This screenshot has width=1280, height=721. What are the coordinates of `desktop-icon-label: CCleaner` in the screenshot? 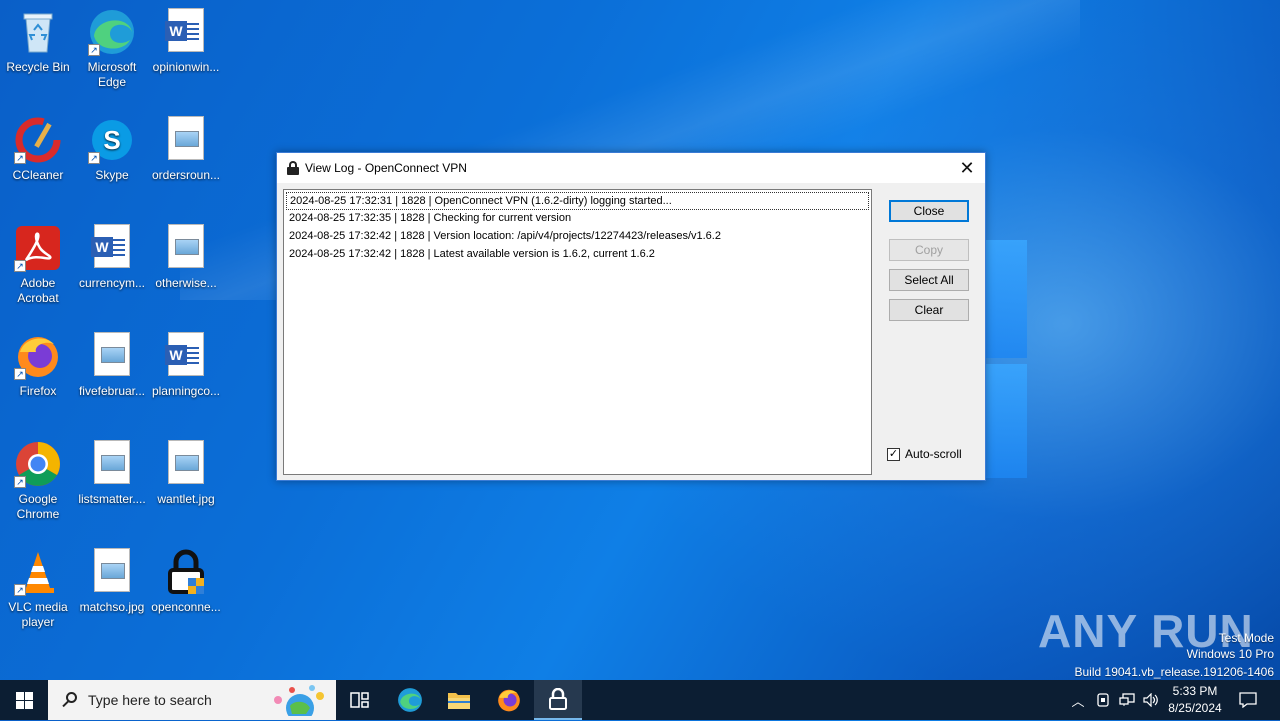 It's located at (38, 175).